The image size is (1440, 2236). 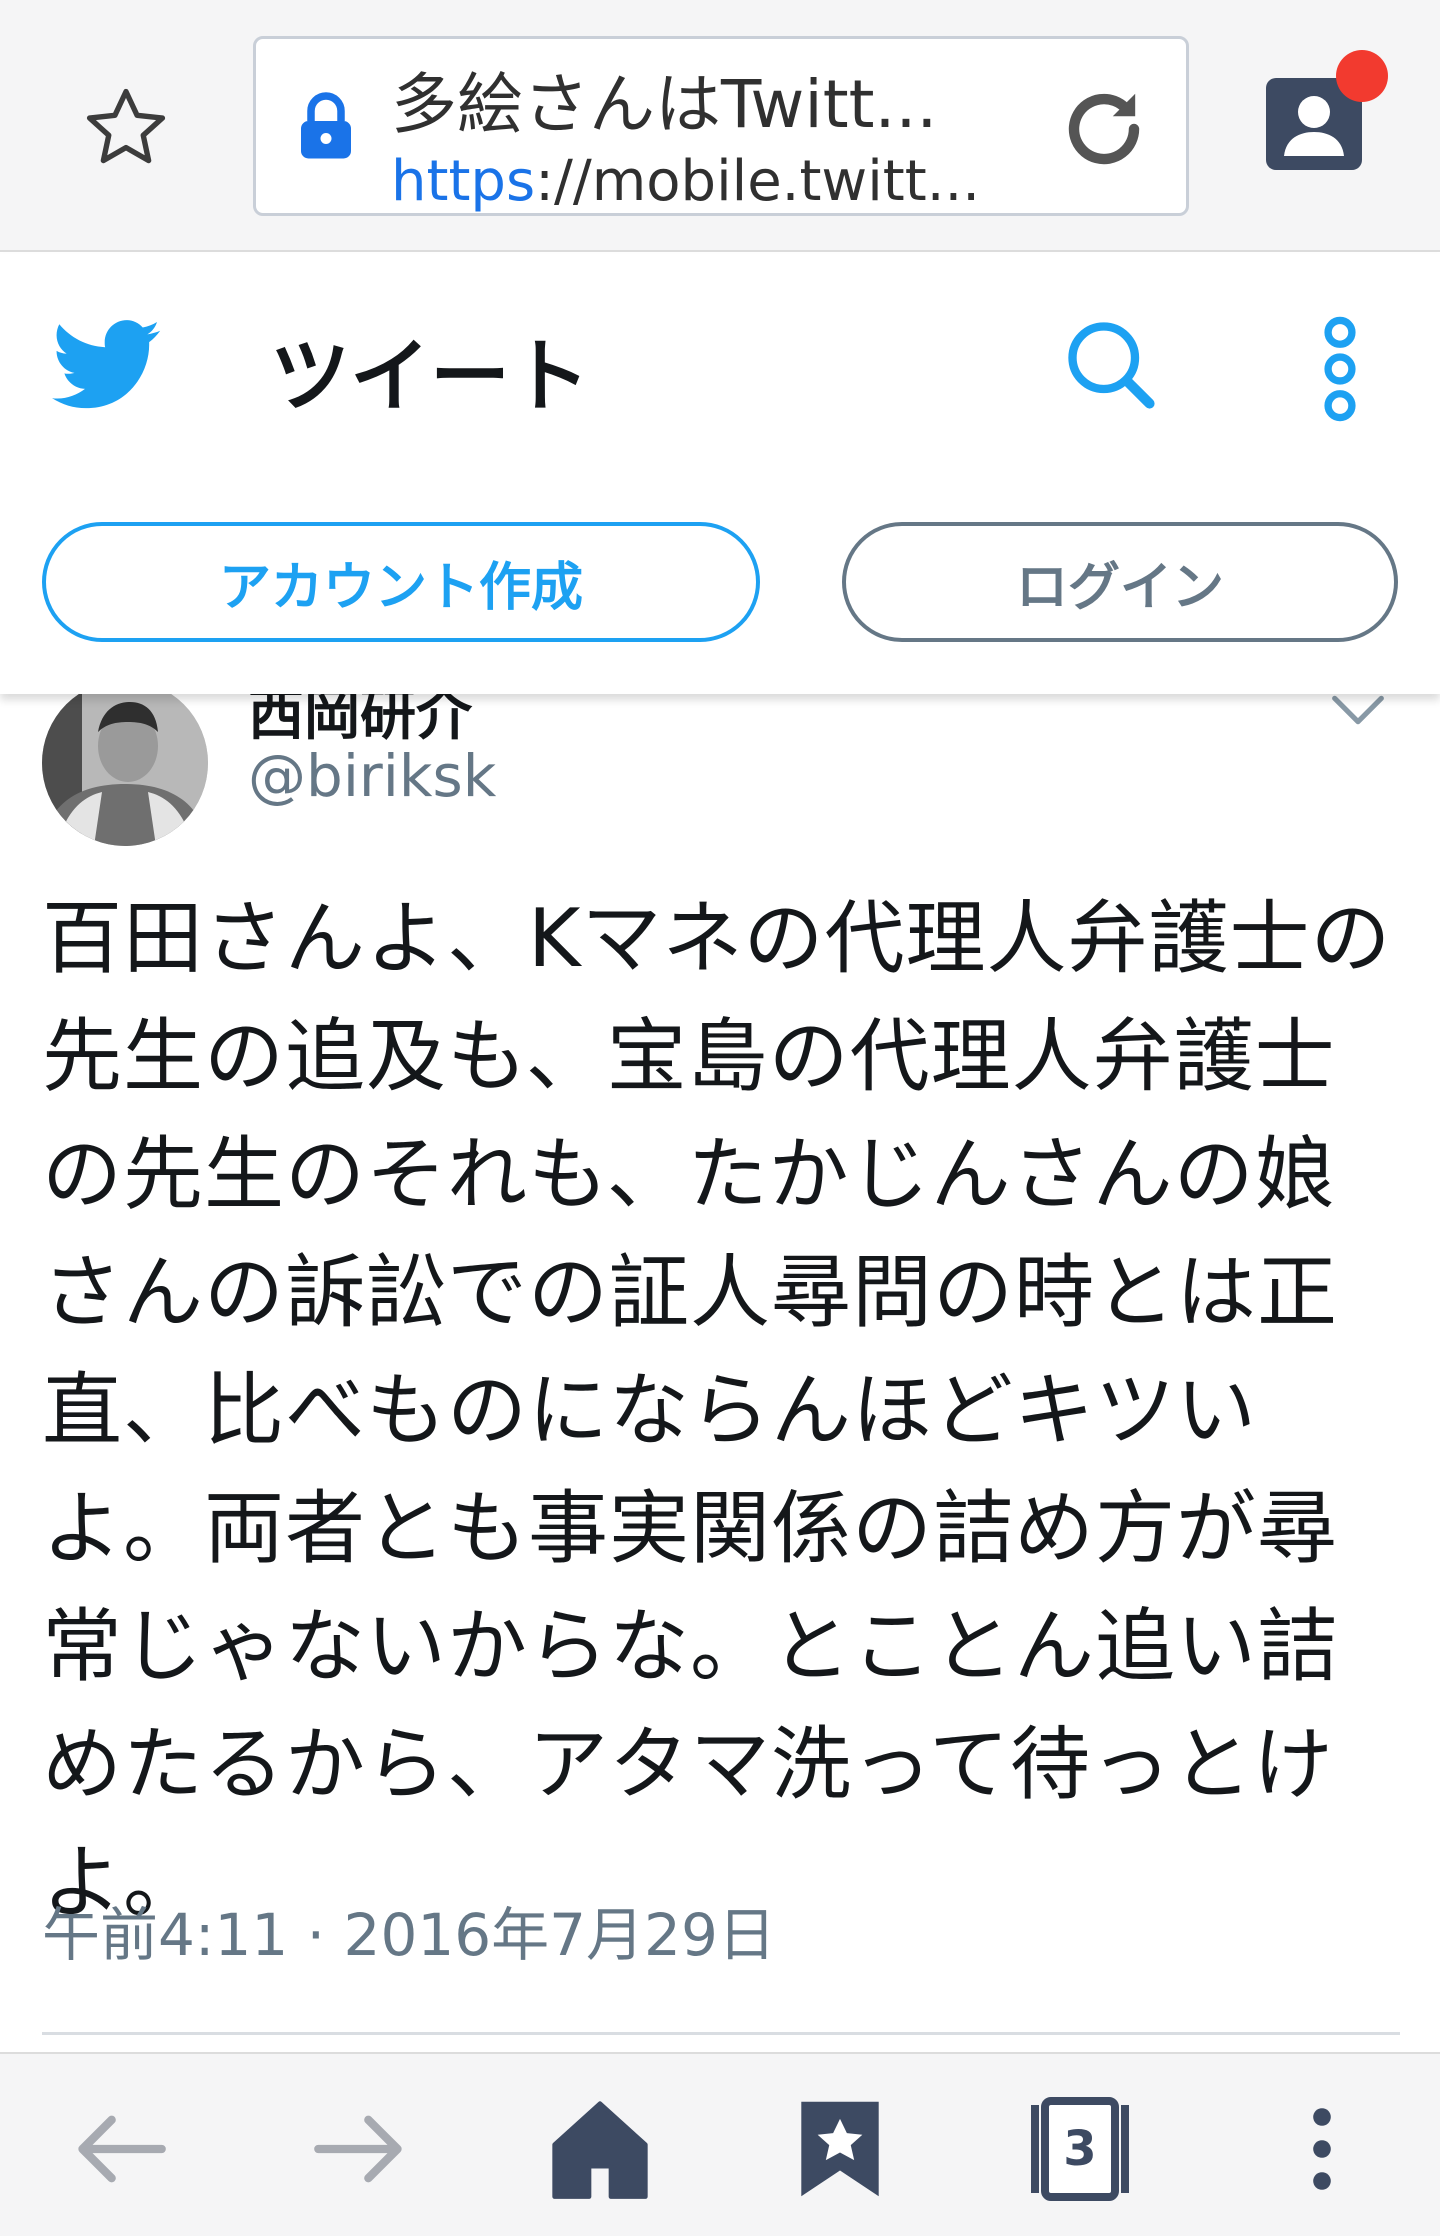 I want to click on tweet-timestamp: 午前4:11 · 2016年7月29日, so click(x=409, y=1930).